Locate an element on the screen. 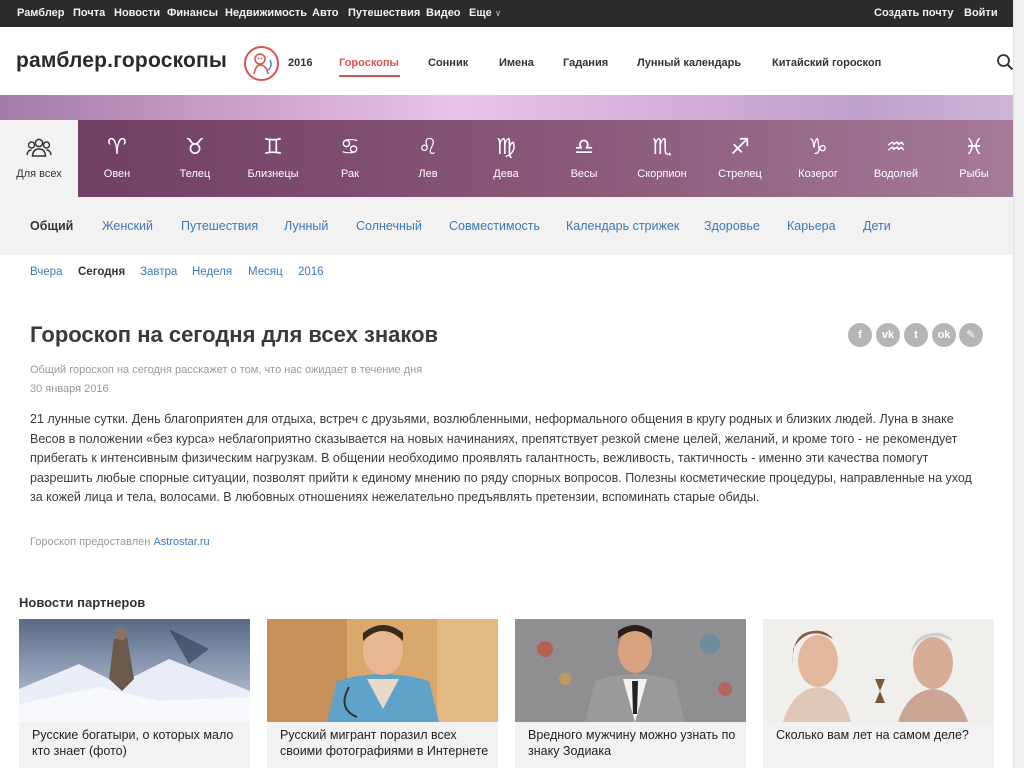 The width and height of the screenshot is (1024, 768). tab-lunar: Лунный is located at coordinates (306, 226).